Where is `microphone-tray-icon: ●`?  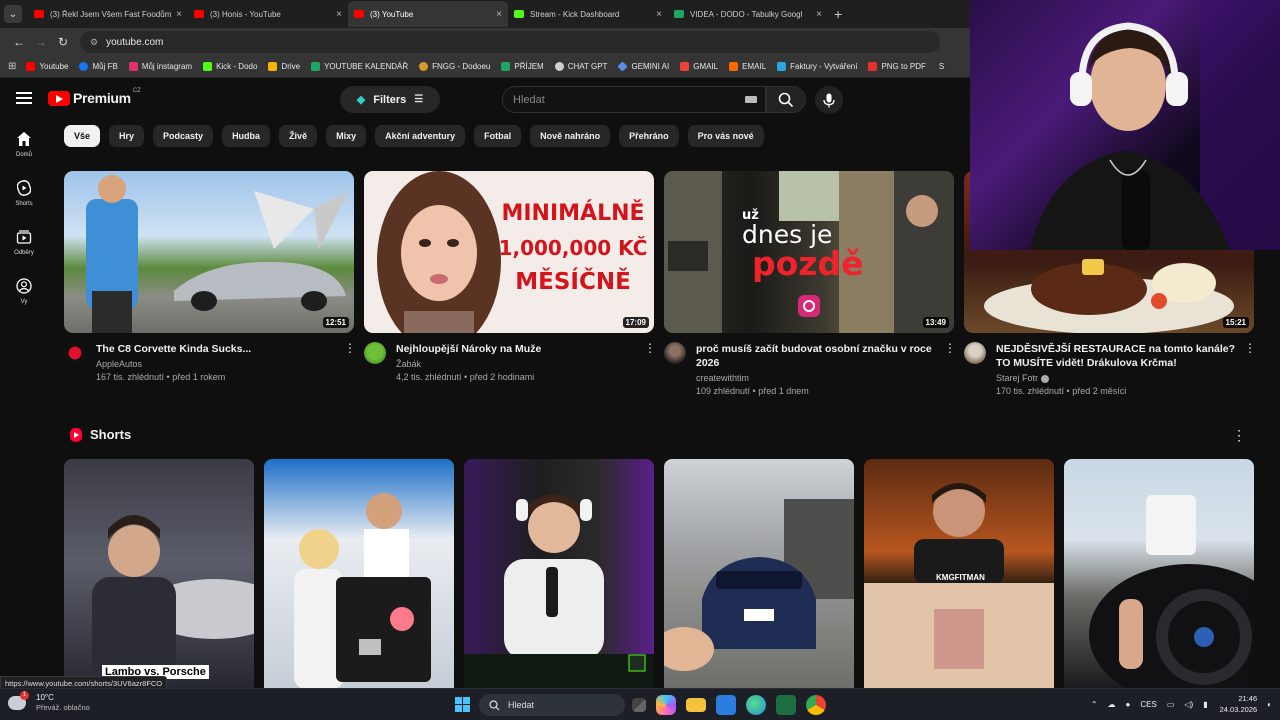 microphone-tray-icon: ● is located at coordinates (1128, 704).